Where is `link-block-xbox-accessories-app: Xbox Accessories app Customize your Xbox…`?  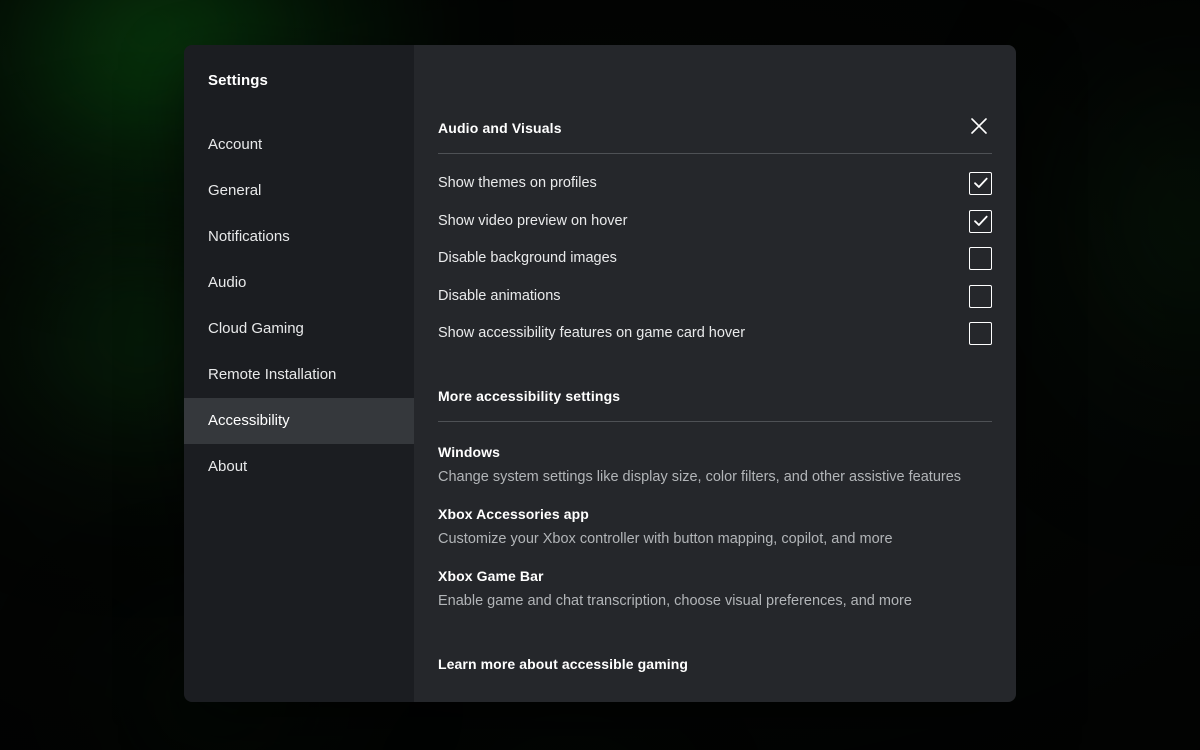 link-block-xbox-accessories-app: Xbox Accessories app Customize your Xbox… is located at coordinates (715, 527).